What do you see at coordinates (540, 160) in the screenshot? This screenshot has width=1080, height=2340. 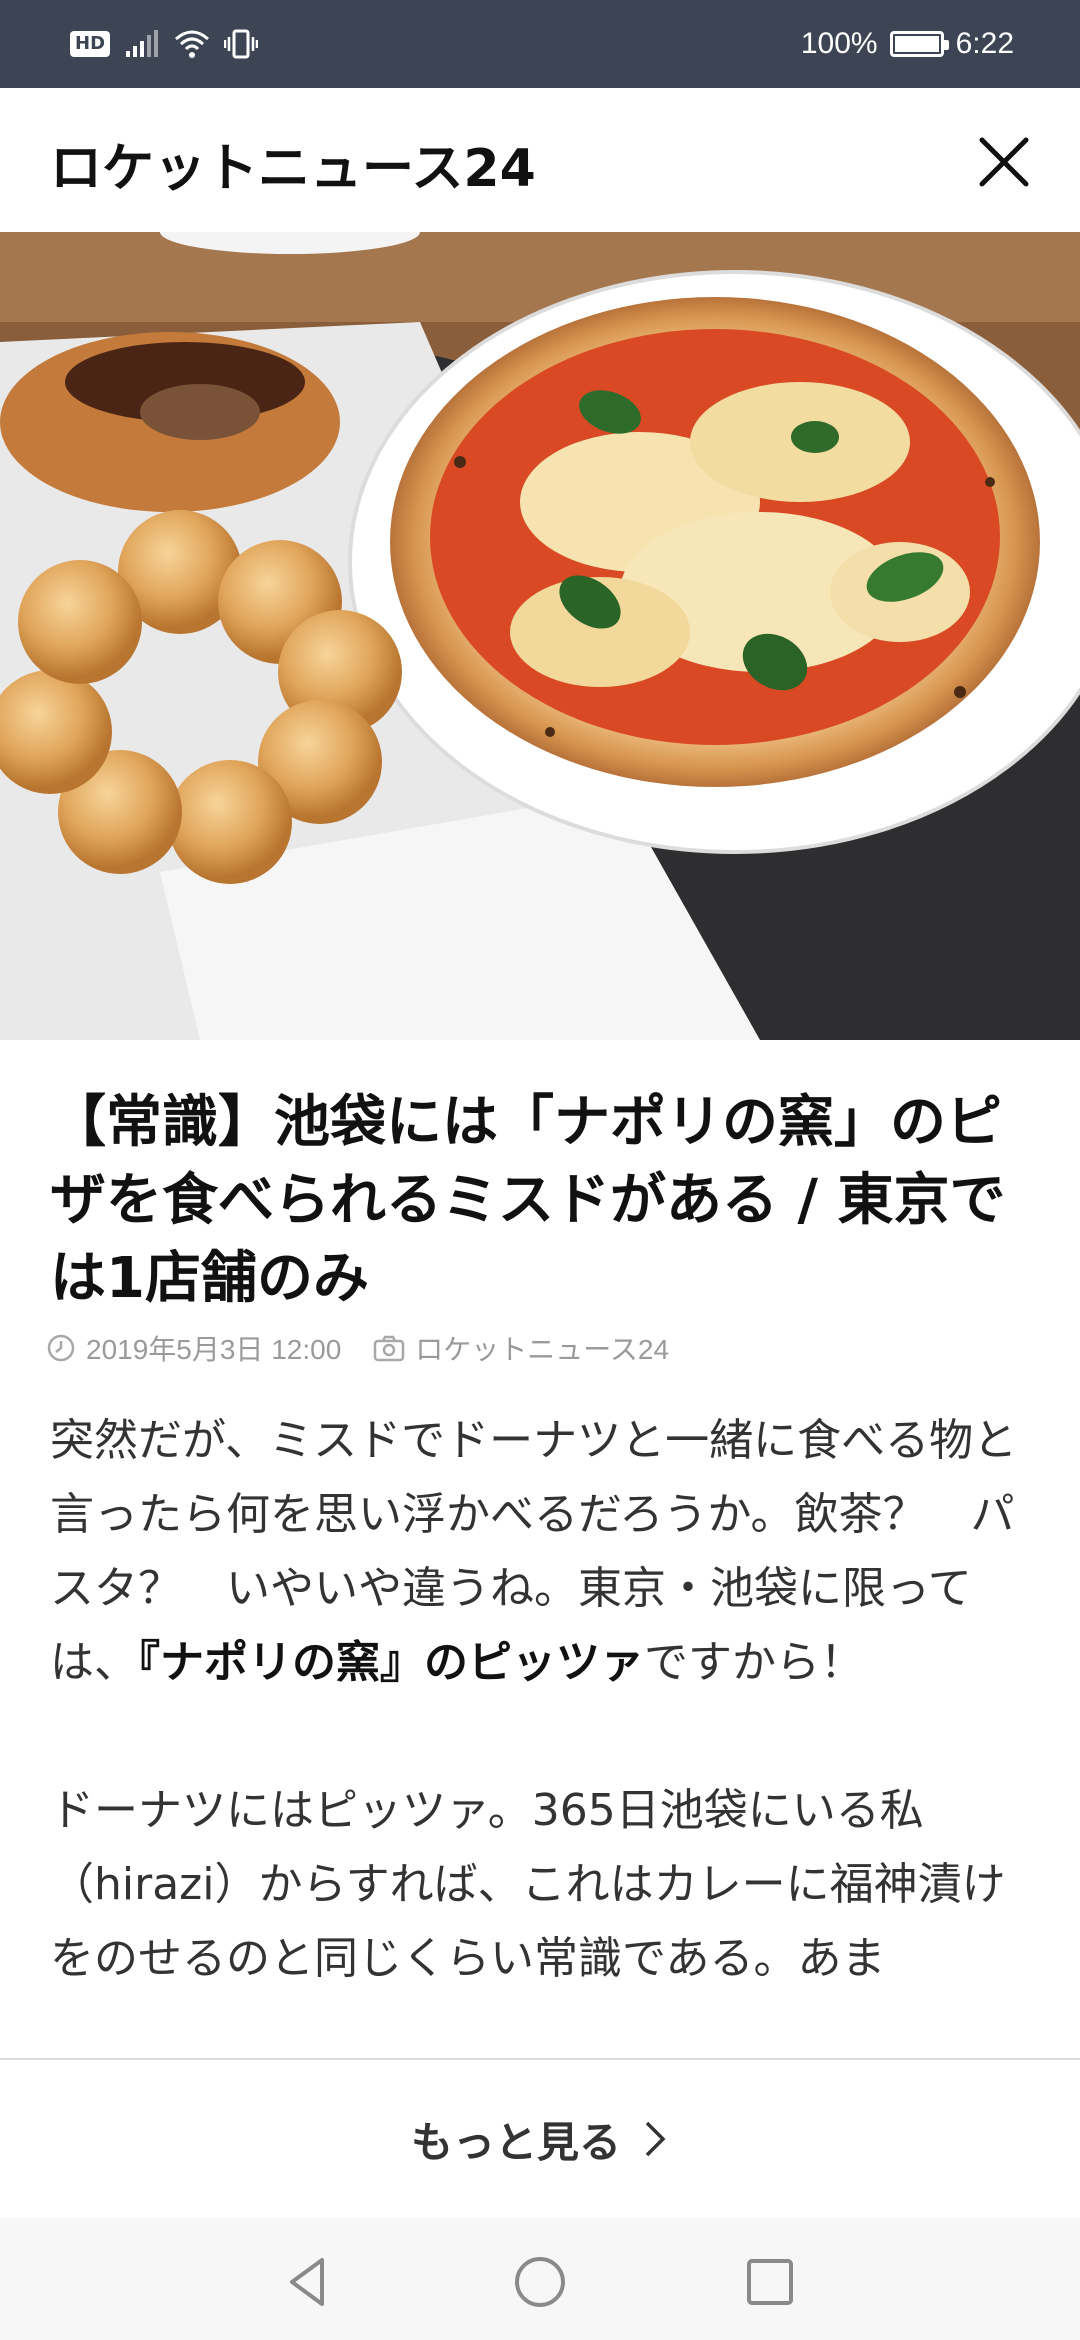 I see `app-header: ロケットニュース24` at bounding box center [540, 160].